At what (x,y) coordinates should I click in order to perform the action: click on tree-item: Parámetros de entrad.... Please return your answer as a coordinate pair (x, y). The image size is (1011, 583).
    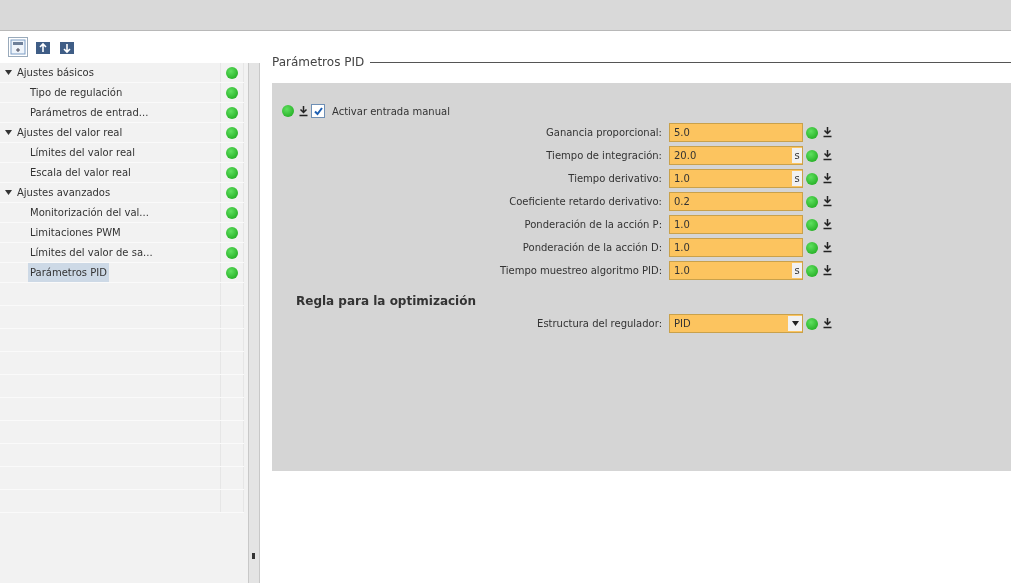
    Looking at the image, I should click on (89, 112).